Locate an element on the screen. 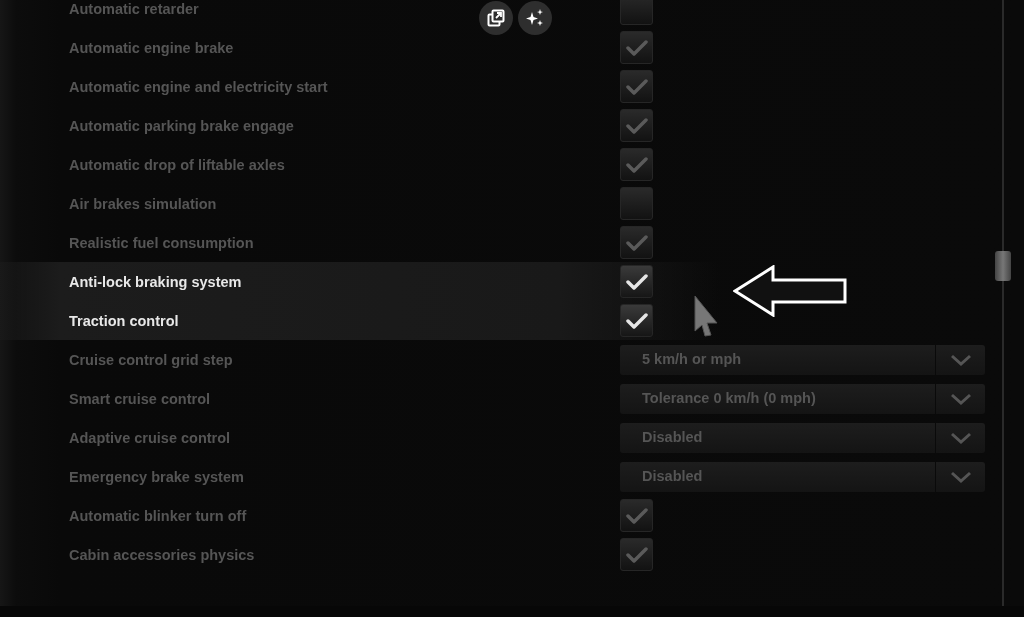  setting-label: Automatic engine and electricity start is located at coordinates (198, 86).